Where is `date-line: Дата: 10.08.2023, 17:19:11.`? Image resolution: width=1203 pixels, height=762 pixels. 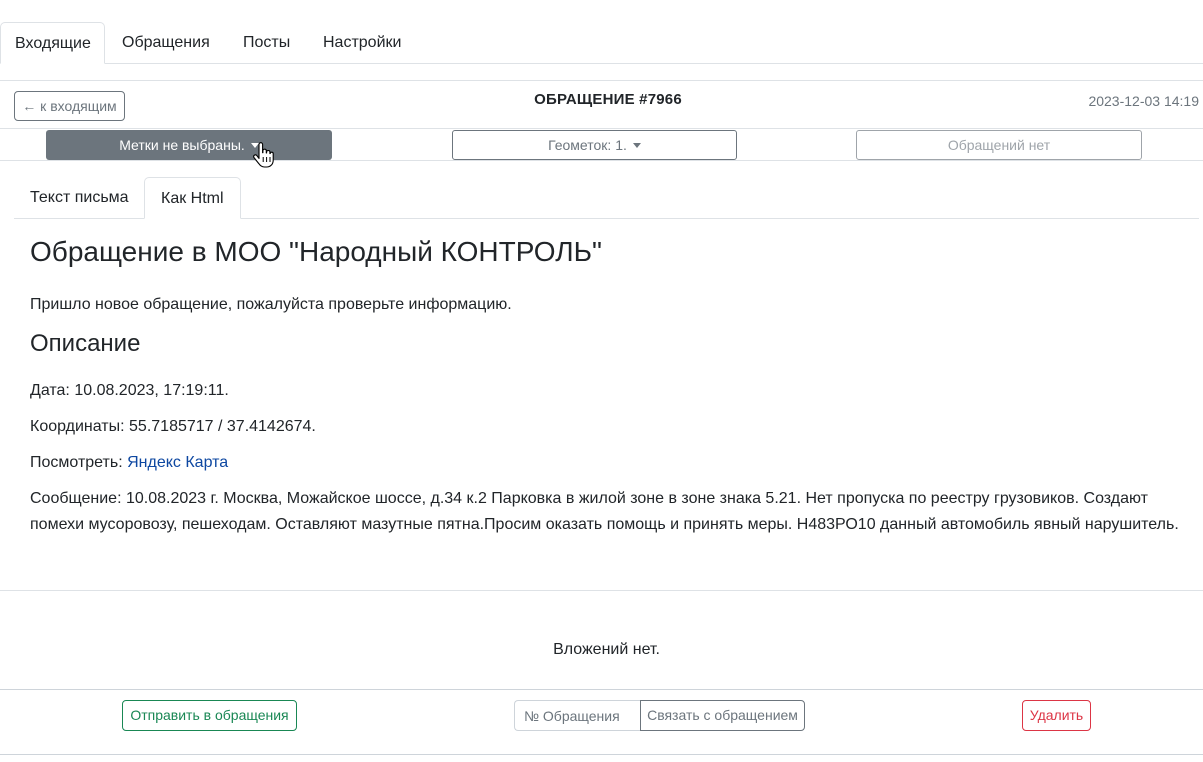 date-line: Дата: 10.08.2023, 17:19:11. is located at coordinates (129, 390).